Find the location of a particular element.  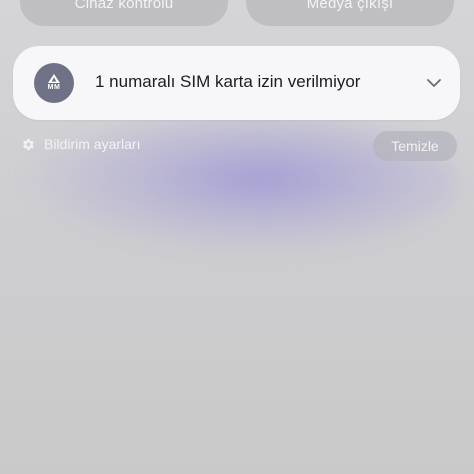

signal-triangle-icon is located at coordinates (54, 78).